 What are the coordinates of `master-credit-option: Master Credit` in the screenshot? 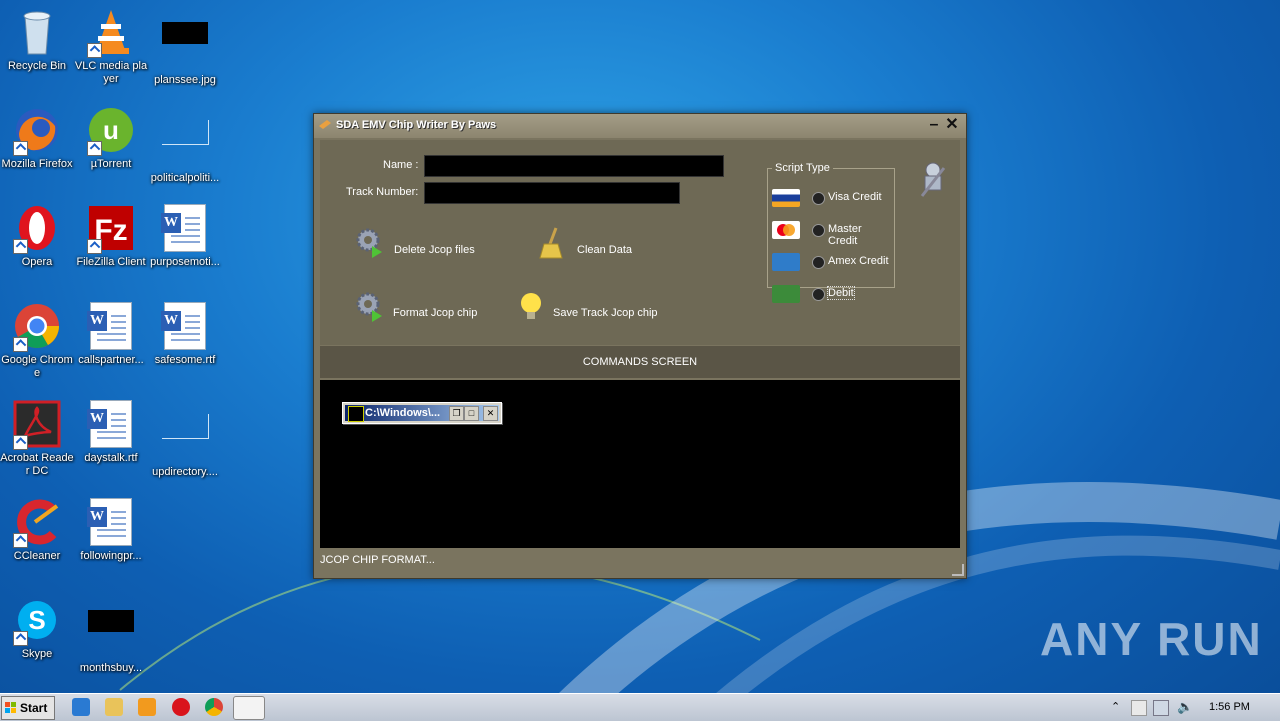 It's located at (831, 232).